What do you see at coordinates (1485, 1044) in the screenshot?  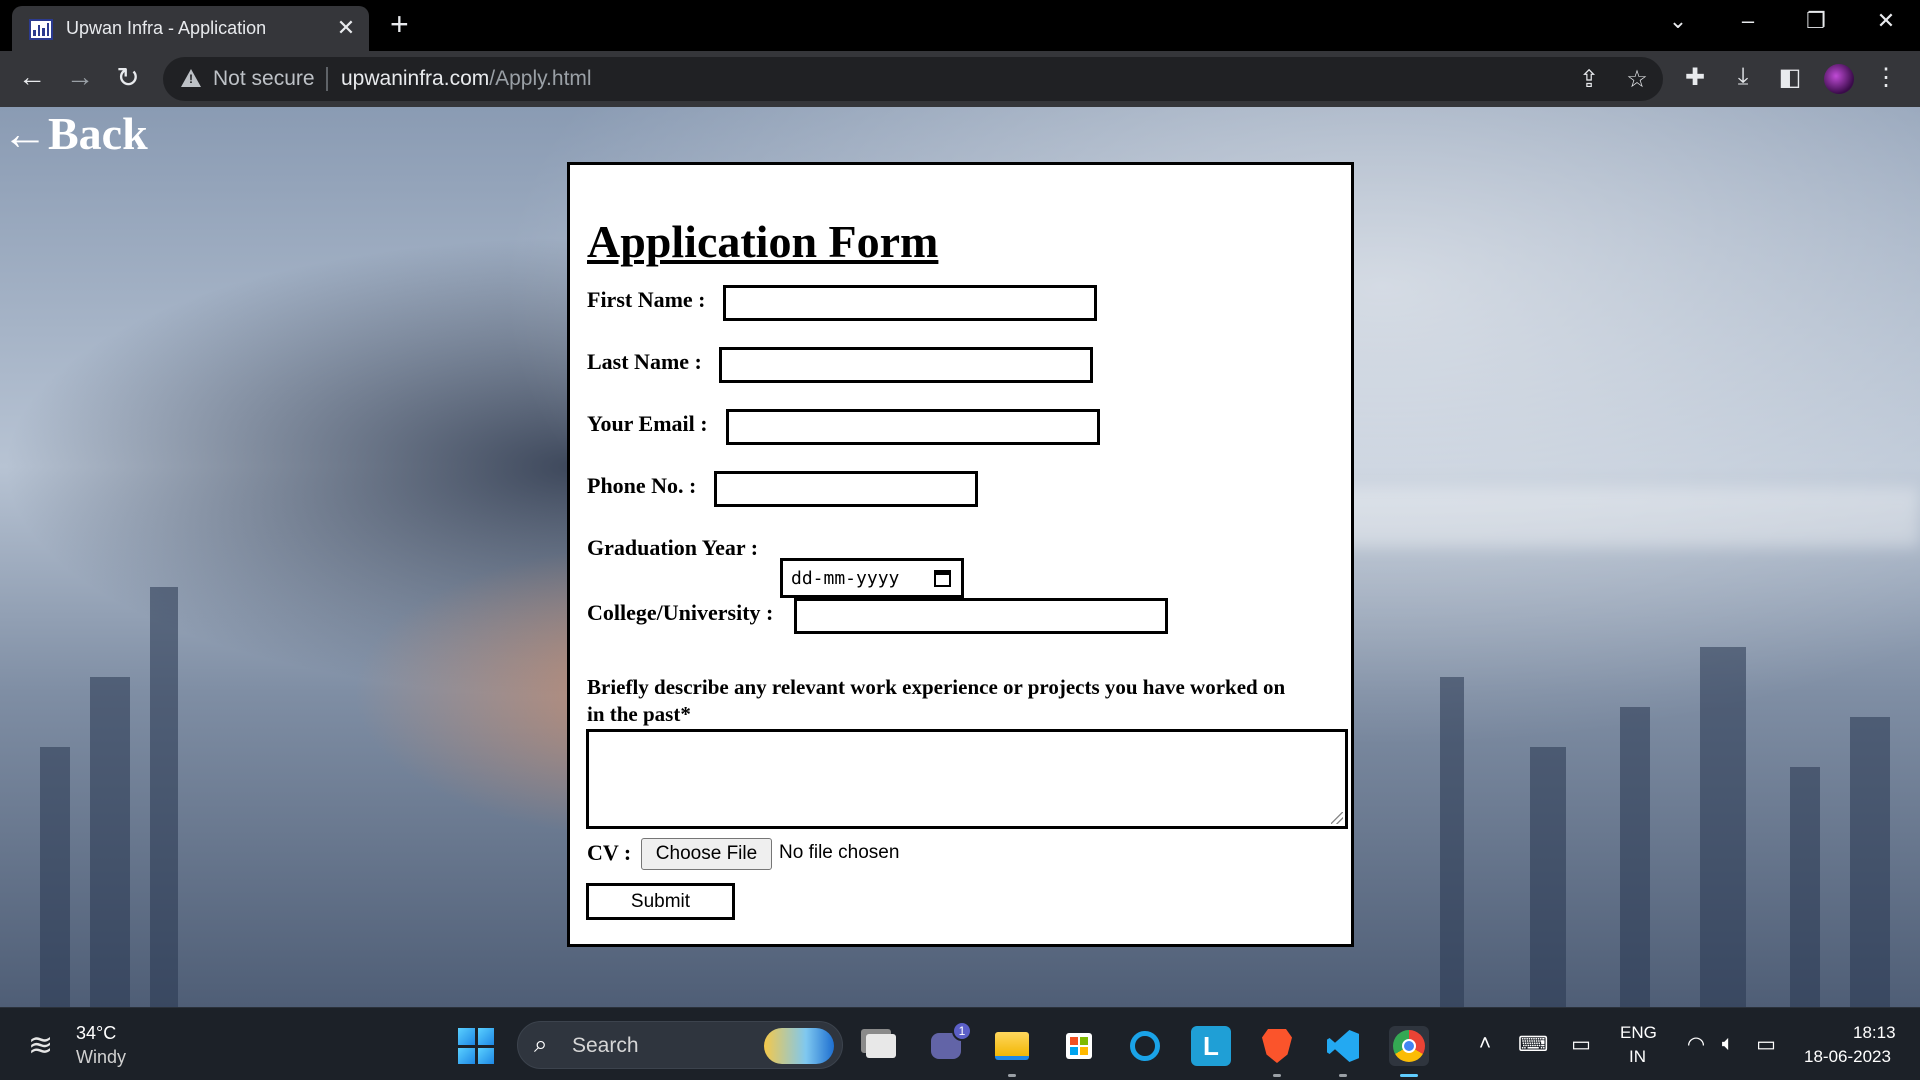 I see `show-hidden-icons-chevron-icon: ˄` at bounding box center [1485, 1044].